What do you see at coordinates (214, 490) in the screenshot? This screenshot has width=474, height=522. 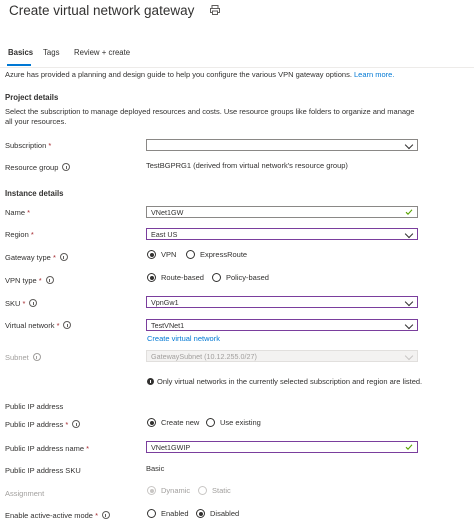 I see `assignment-static-radio: Static` at bounding box center [214, 490].